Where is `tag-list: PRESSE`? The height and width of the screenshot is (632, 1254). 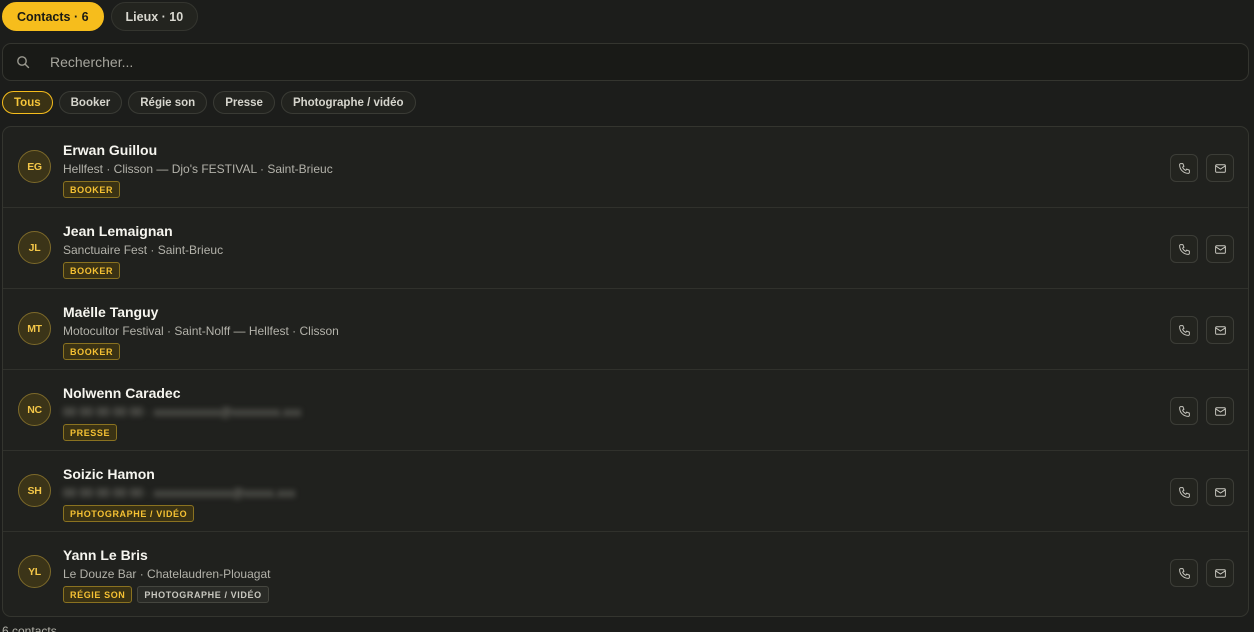 tag-list: PRESSE is located at coordinates (90, 432).